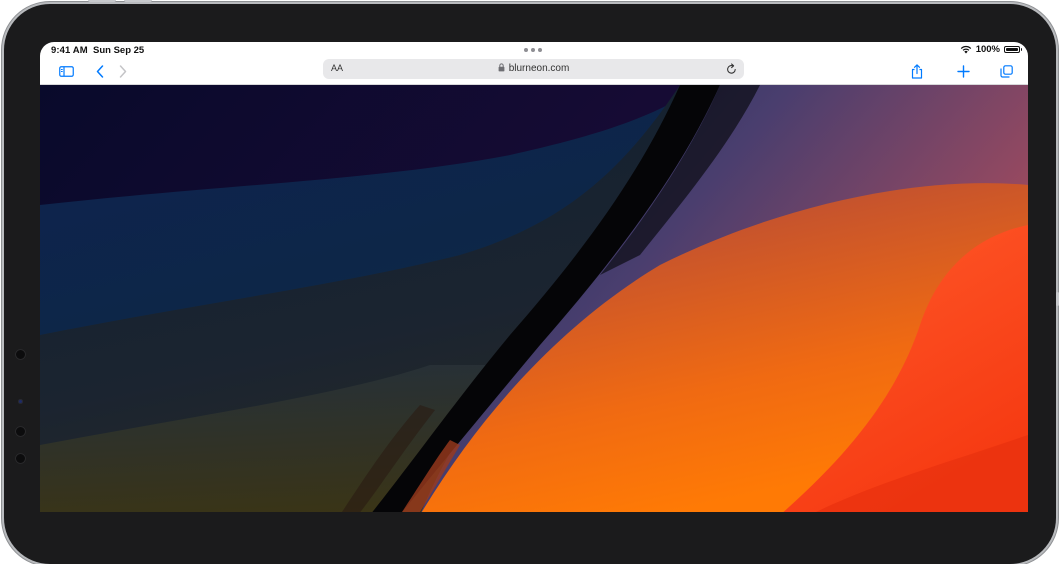 Image resolution: width=1063 pixels, height=564 pixels. What do you see at coordinates (987, 49) in the screenshot?
I see `battery-percent: 100%` at bounding box center [987, 49].